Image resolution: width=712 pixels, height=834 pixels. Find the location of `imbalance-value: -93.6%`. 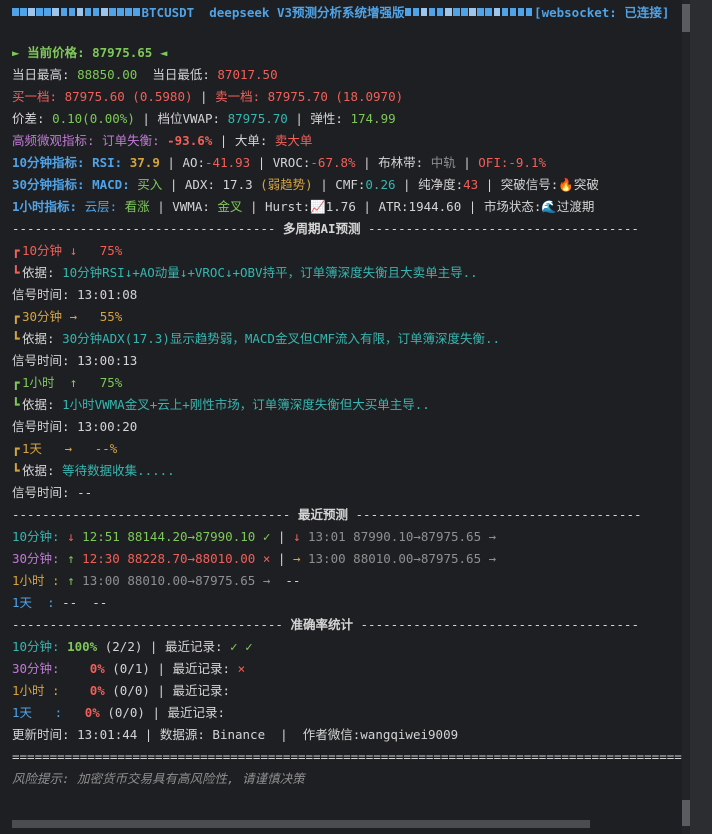

imbalance-value: -93.6% is located at coordinates (190, 140).